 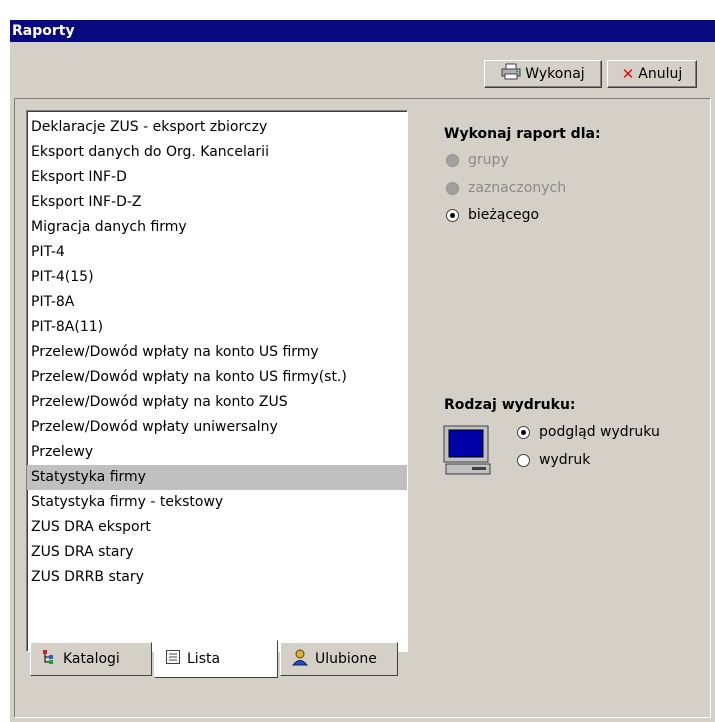 What do you see at coordinates (217, 177) in the screenshot?
I see `list-item: Eksport INF-D` at bounding box center [217, 177].